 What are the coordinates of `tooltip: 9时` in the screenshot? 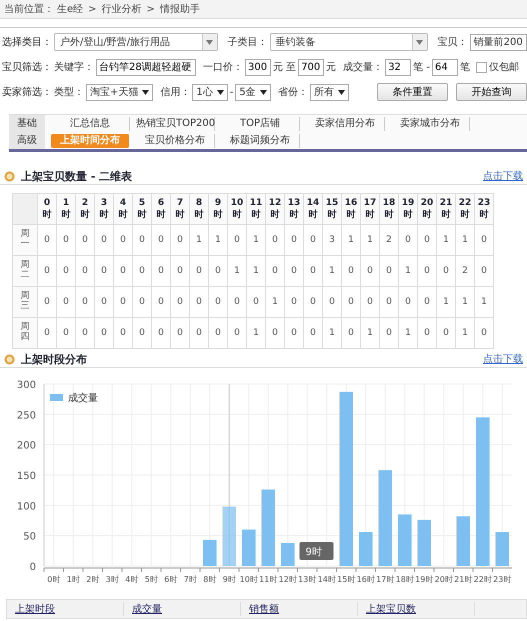 It's located at (317, 551).